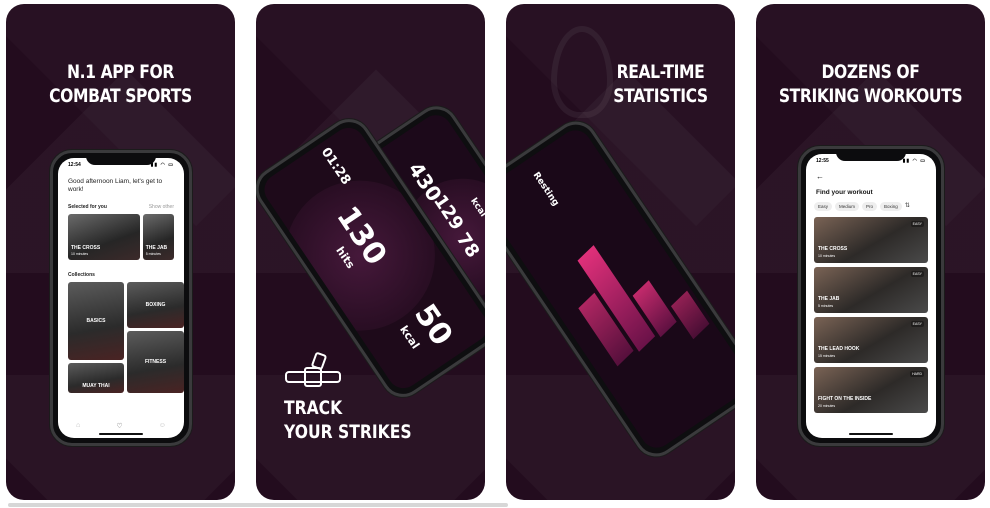 The height and width of the screenshot is (508, 990). Describe the element at coordinates (847, 206) in the screenshot. I see `filter-chip-medium: Medium` at that location.